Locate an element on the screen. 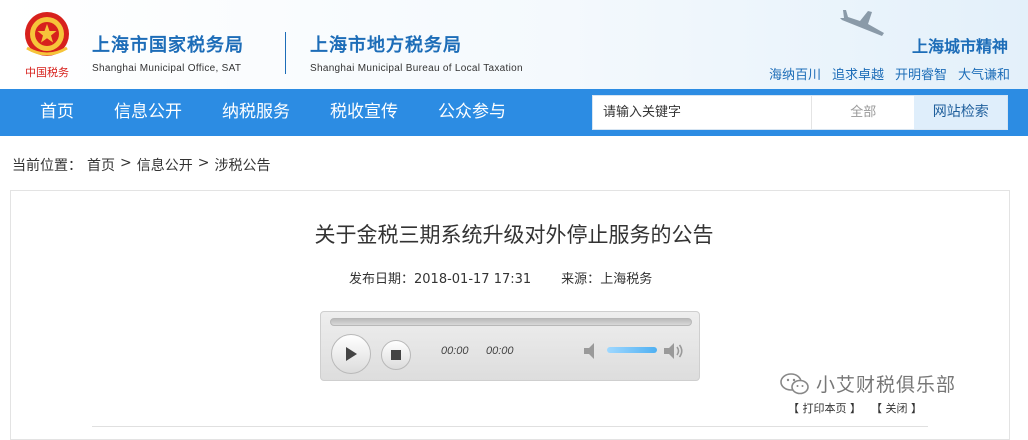  search-button: 网站检索 is located at coordinates (960, 112).